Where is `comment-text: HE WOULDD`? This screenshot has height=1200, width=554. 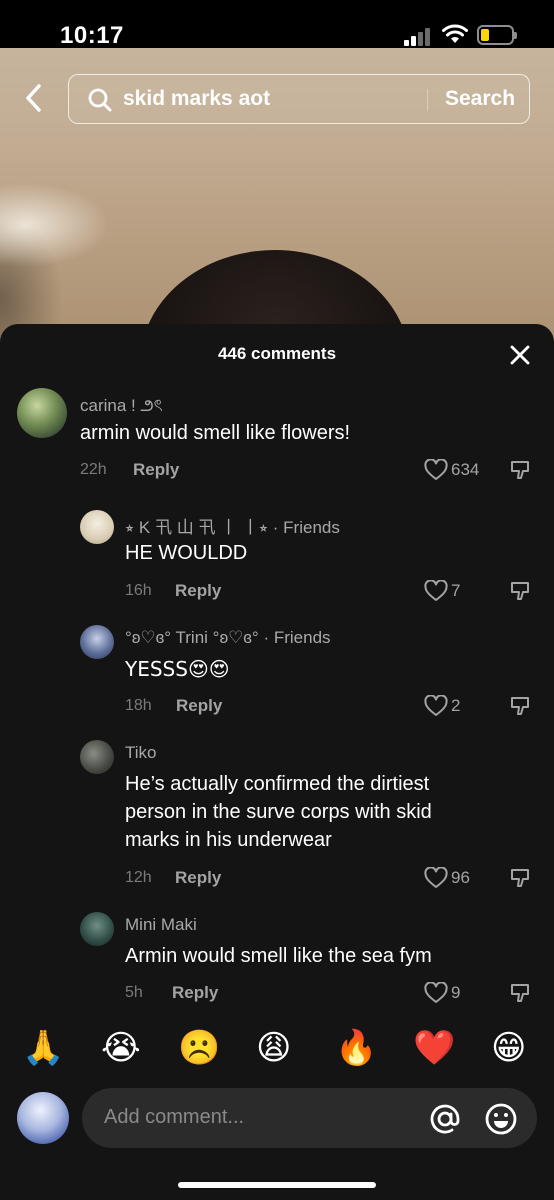 comment-text: HE WOULDD is located at coordinates (186, 553).